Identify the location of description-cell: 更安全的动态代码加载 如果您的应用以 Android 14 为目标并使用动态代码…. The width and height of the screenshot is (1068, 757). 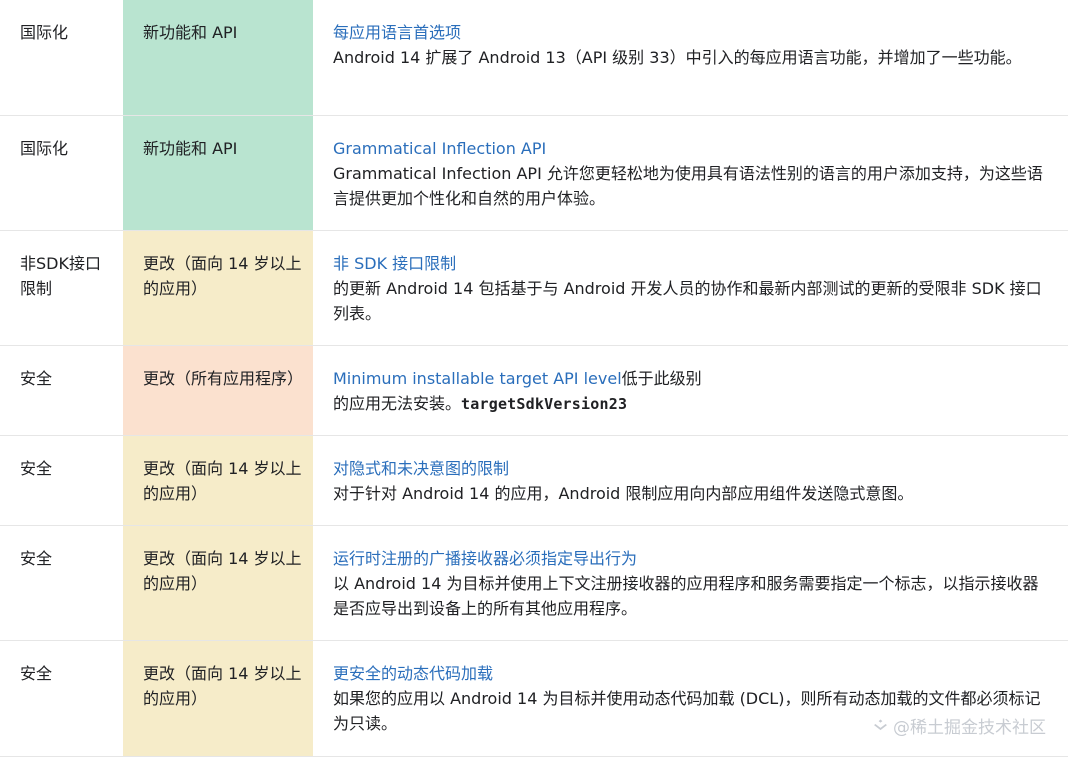
(690, 698).